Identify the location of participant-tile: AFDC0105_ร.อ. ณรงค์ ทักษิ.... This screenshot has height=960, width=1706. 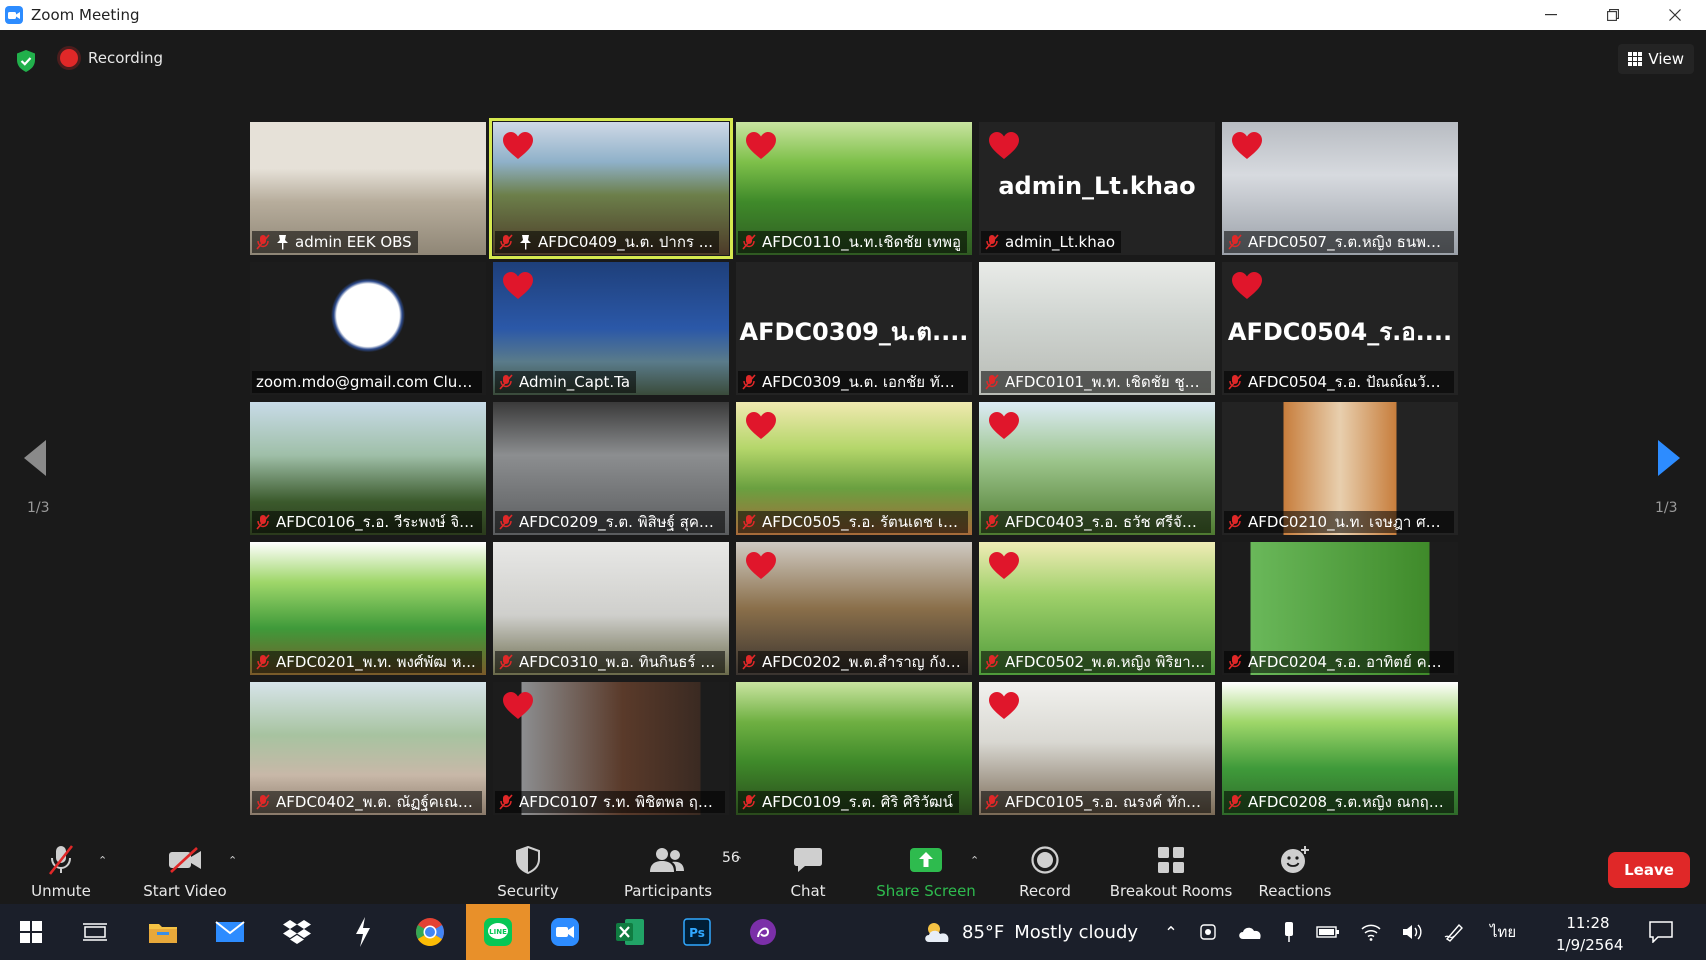
(1097, 748).